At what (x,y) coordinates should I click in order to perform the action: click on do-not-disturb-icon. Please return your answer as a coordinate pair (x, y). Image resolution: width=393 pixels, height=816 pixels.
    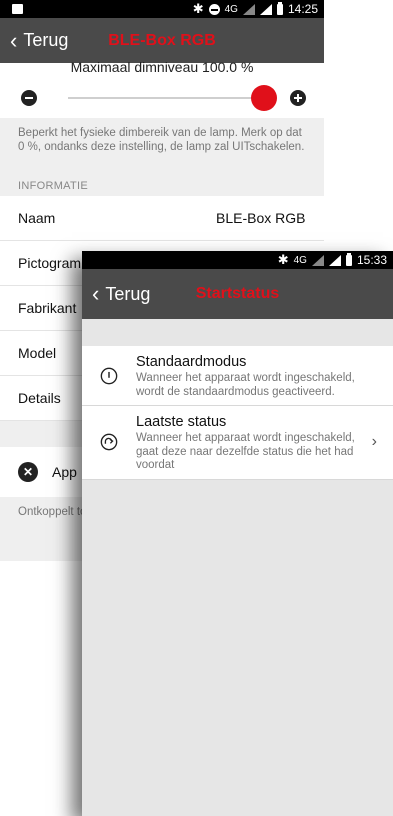
    Looking at the image, I should click on (214, 9).